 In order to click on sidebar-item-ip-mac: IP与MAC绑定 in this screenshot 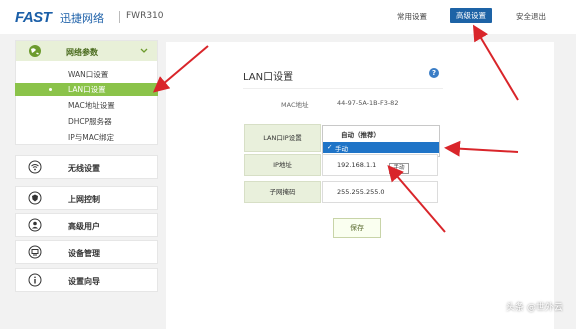, I will do `click(91, 137)`.